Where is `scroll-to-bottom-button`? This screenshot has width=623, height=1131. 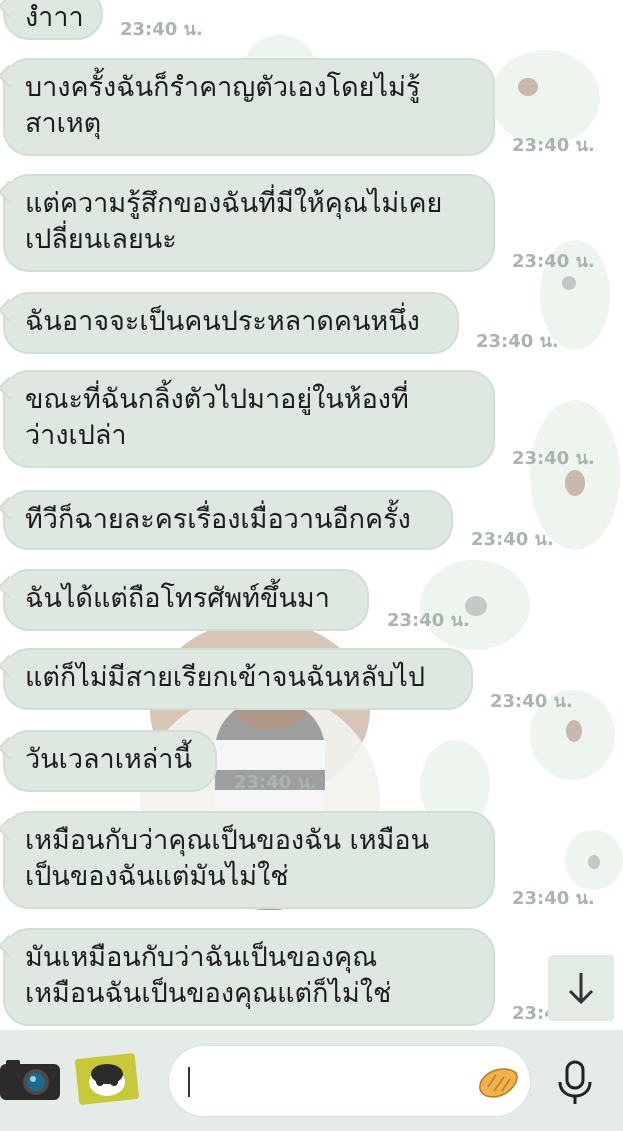
scroll-to-bottom-button is located at coordinates (581, 988).